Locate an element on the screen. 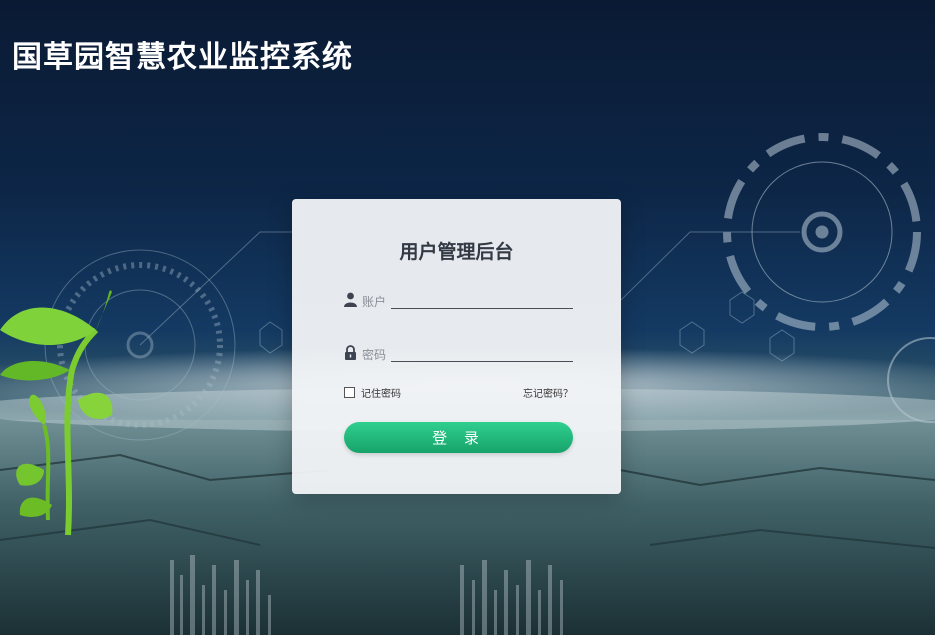 The image size is (935, 635). user-icon is located at coordinates (350, 299).